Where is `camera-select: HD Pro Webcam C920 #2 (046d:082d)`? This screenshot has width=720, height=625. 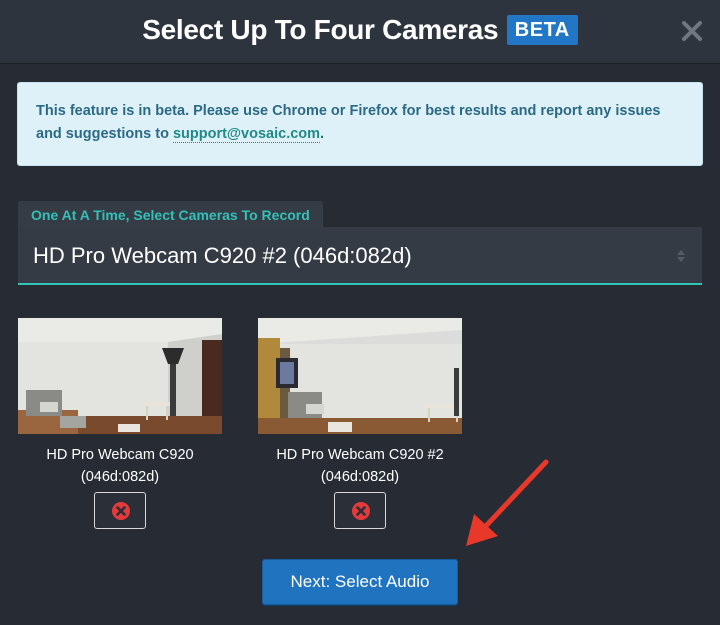 camera-select: HD Pro Webcam C920 #2 (046d:082d) is located at coordinates (360, 256).